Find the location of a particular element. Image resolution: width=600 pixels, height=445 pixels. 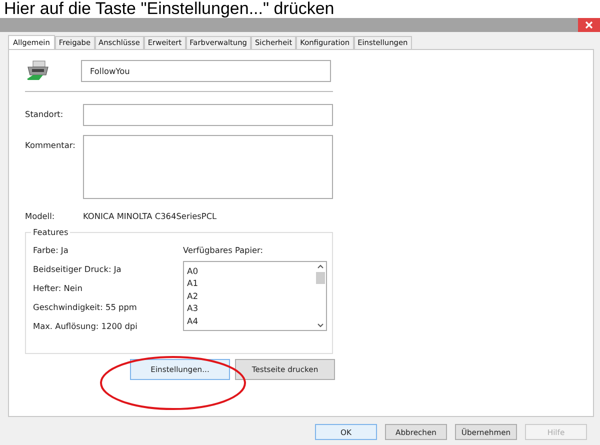

scroll-thumb is located at coordinates (320, 278).